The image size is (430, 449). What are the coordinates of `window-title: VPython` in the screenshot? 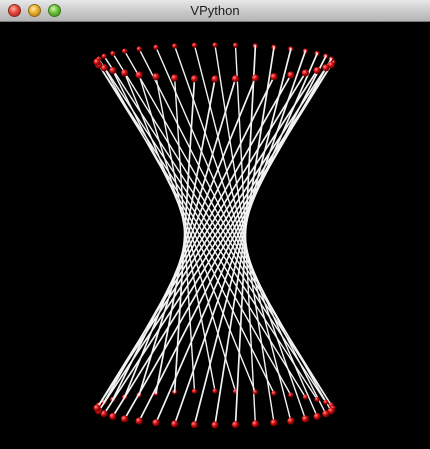 It's located at (215, 10).